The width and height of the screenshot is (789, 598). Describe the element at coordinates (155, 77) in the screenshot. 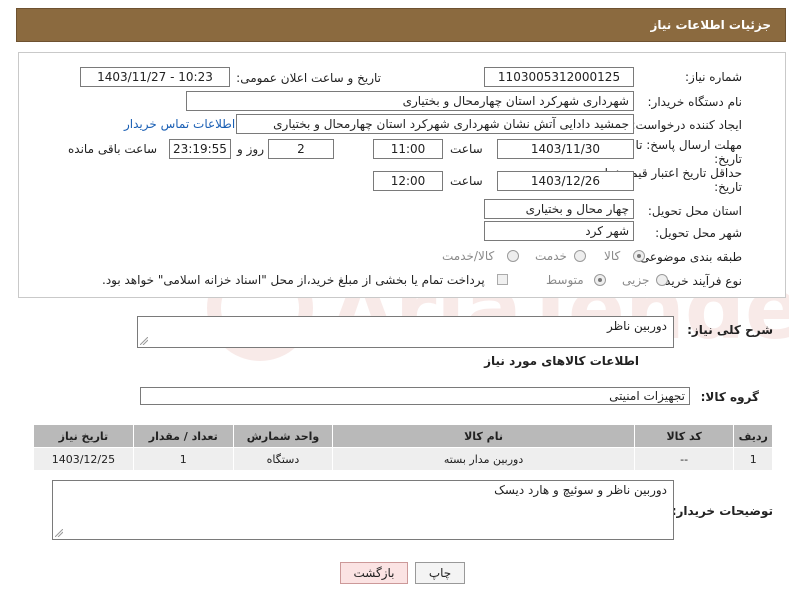

I see `announce-date-field: 1403/11/27 - 10:23` at that location.